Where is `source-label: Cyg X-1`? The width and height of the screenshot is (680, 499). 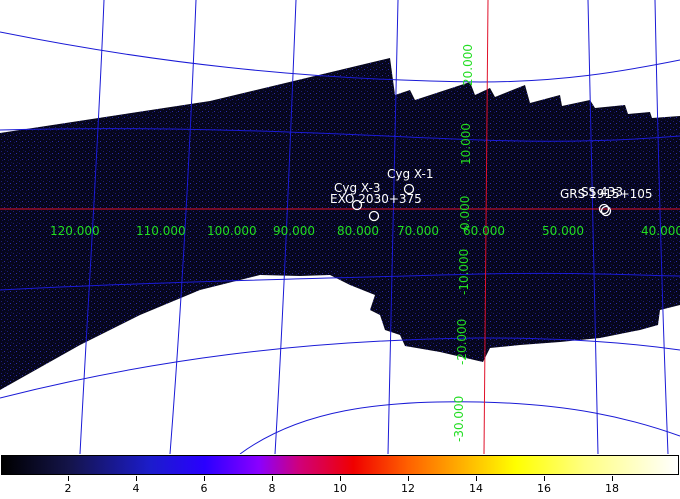 source-label: Cyg X-1 is located at coordinates (410, 174).